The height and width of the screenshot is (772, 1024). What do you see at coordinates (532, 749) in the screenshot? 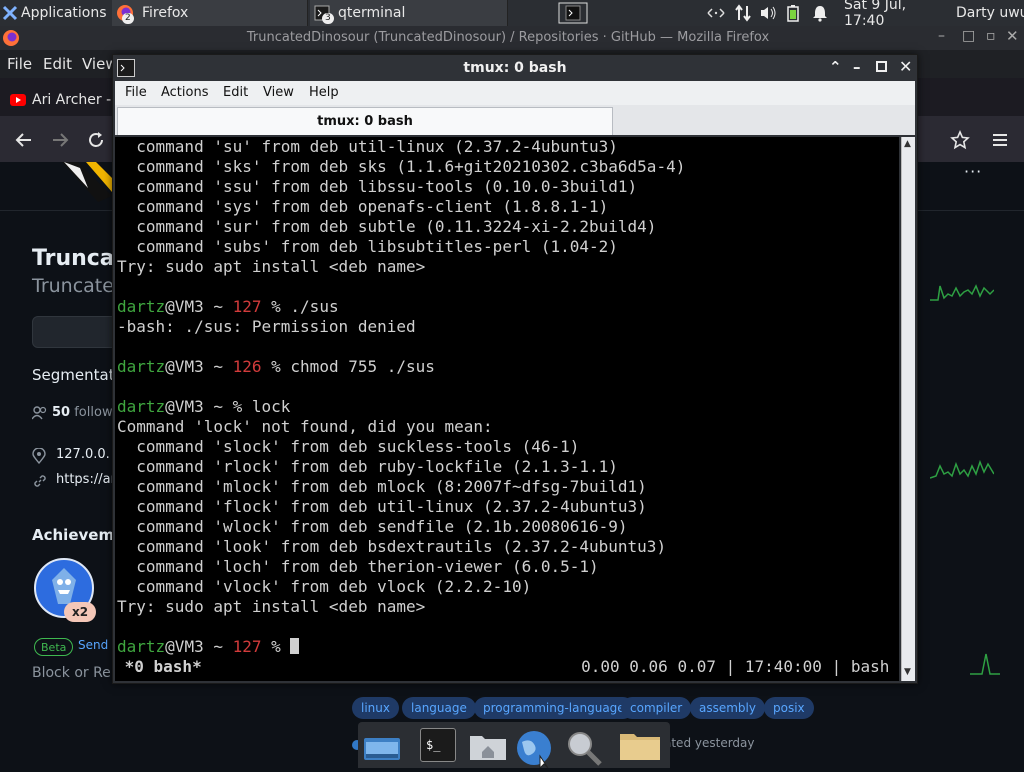
I see `dock-web-browser-icon` at bounding box center [532, 749].